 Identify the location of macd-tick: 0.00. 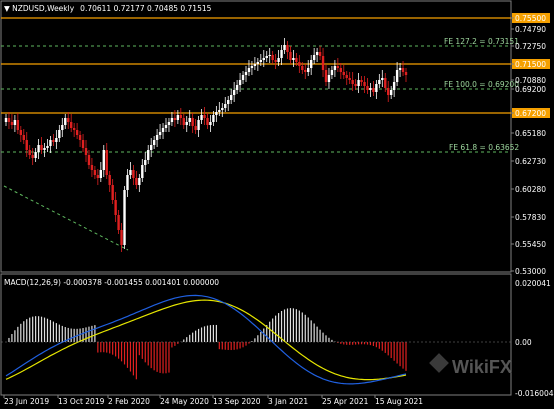
(523, 342).